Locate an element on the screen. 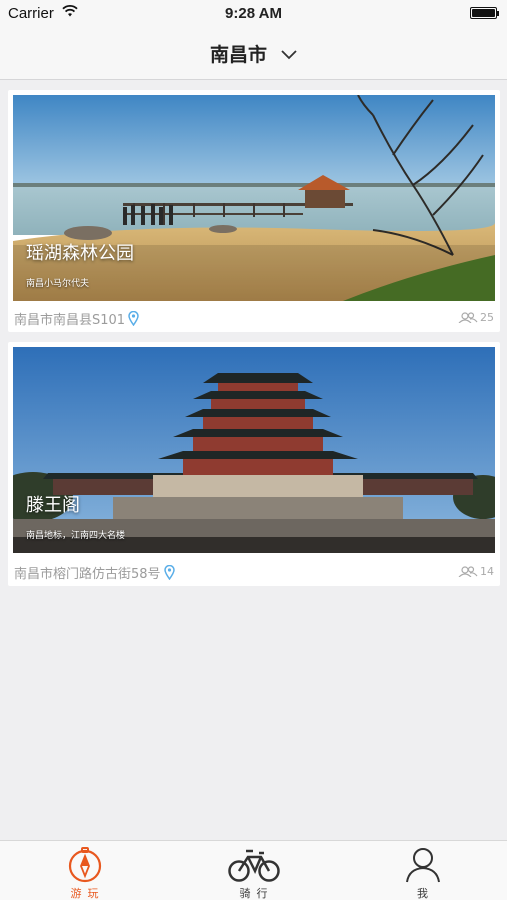 This screenshot has height=900, width=507. compass-icon is located at coordinates (84, 865).